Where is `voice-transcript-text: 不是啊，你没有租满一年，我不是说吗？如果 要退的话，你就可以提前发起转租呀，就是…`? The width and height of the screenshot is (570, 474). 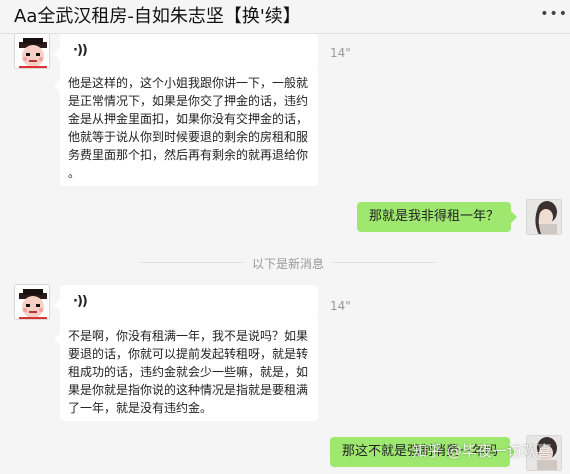 voice-transcript-text: 不是啊，你没有租满一年，我不是说吗？如果 要退的话，你就可以提前发起转租呀，就是… is located at coordinates (188, 372).